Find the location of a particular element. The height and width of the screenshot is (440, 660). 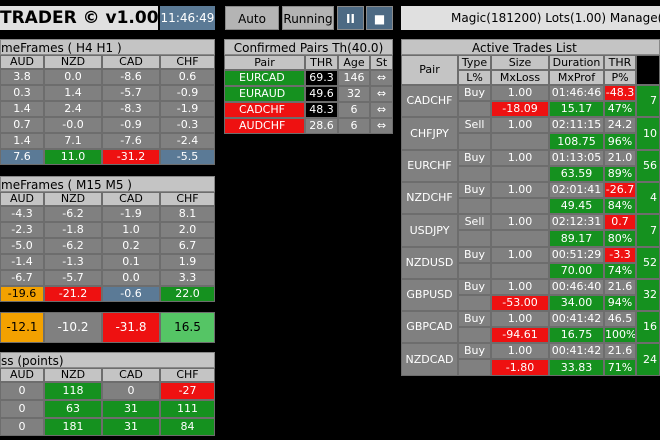

value-cell: 11.0 is located at coordinates (73, 157).